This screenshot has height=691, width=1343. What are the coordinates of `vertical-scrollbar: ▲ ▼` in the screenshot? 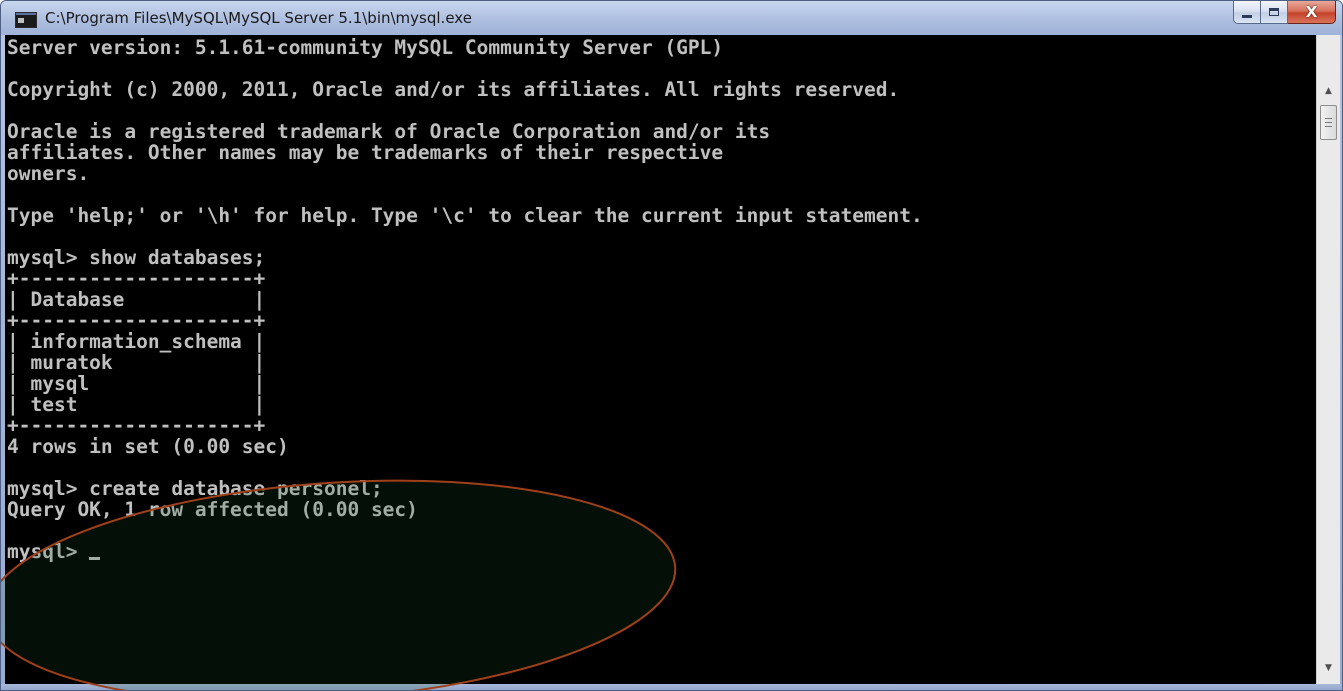 It's located at (1328, 359).